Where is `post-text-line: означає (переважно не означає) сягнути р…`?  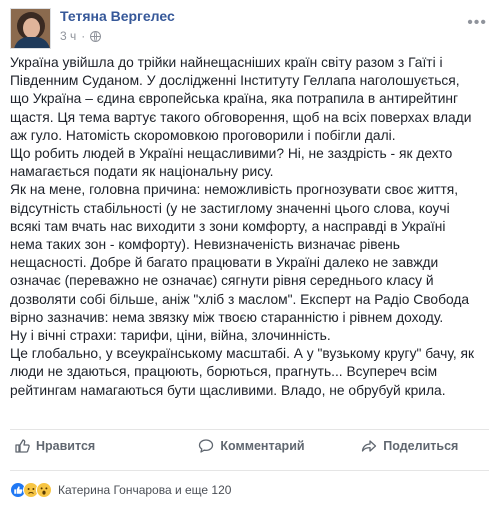 post-text-line: означає (переважно не означає) сягнути р… is located at coordinates (222, 281).